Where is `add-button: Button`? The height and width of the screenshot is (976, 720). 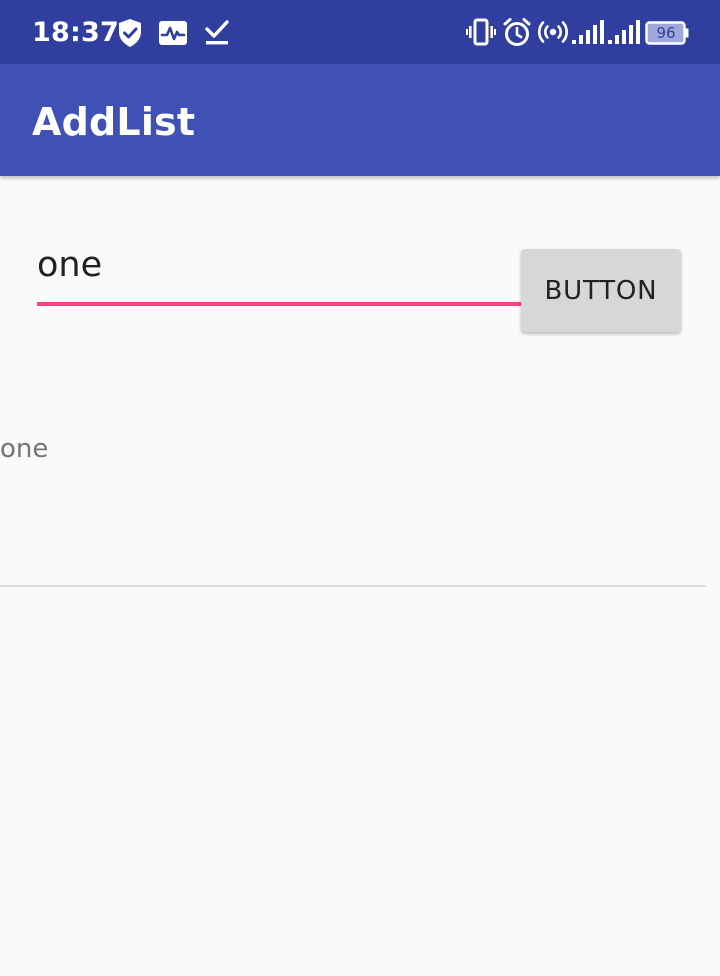
add-button: Button is located at coordinates (601, 290).